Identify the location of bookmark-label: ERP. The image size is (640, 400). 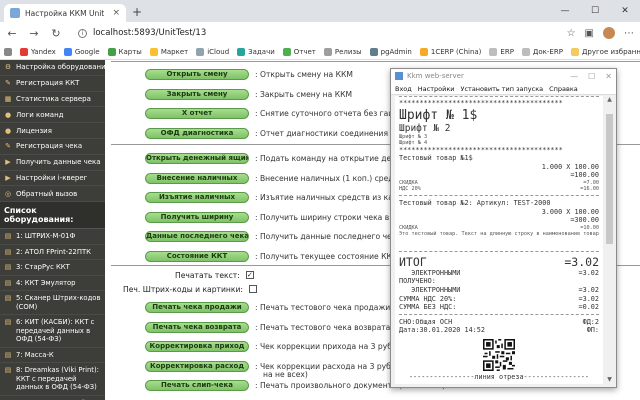
(507, 51).